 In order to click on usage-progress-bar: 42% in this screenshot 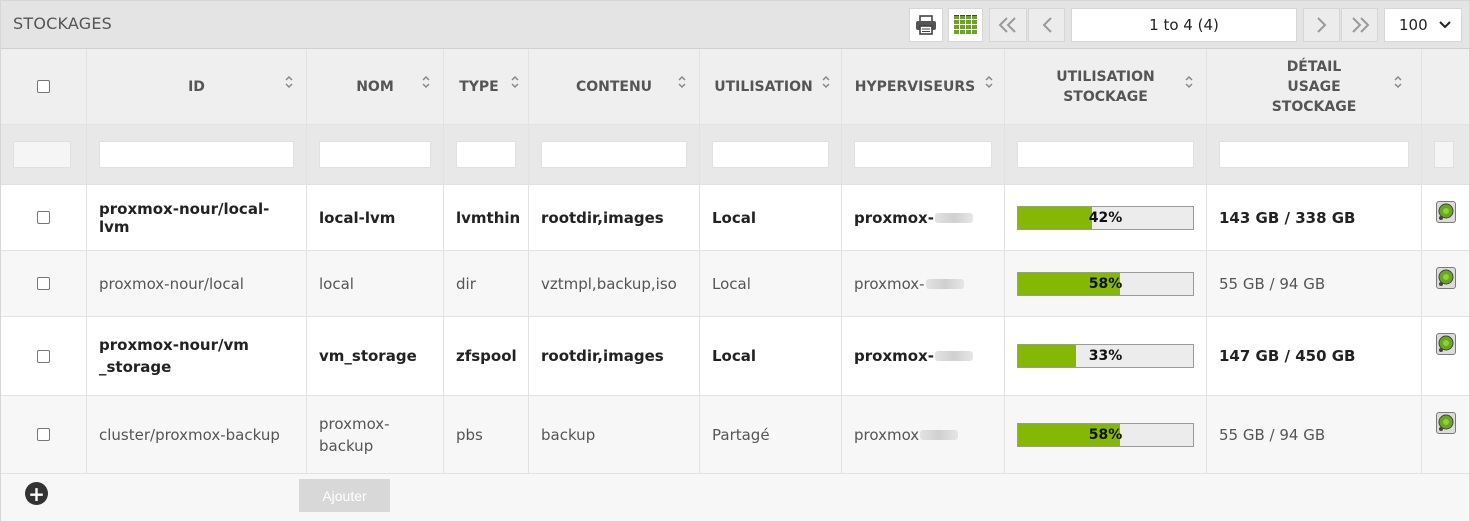, I will do `click(1105, 217)`.